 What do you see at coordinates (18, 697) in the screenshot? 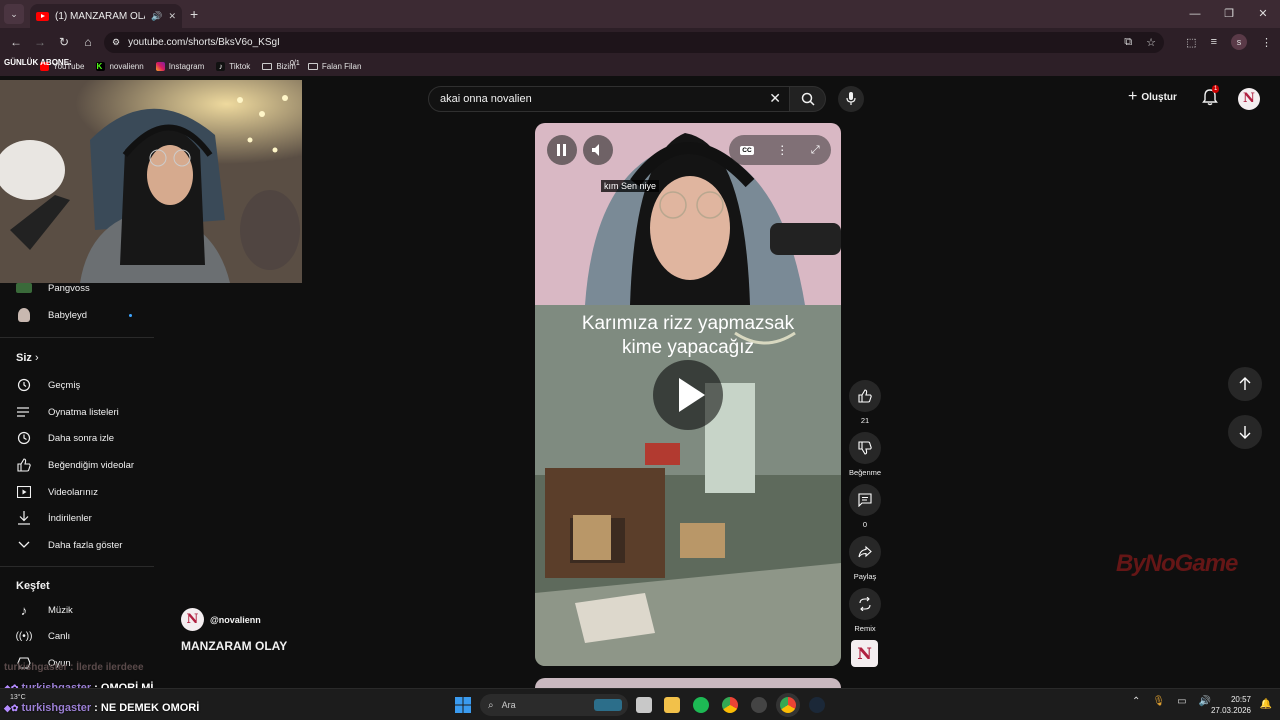
I see `weather-widget: 13°C` at bounding box center [18, 697].